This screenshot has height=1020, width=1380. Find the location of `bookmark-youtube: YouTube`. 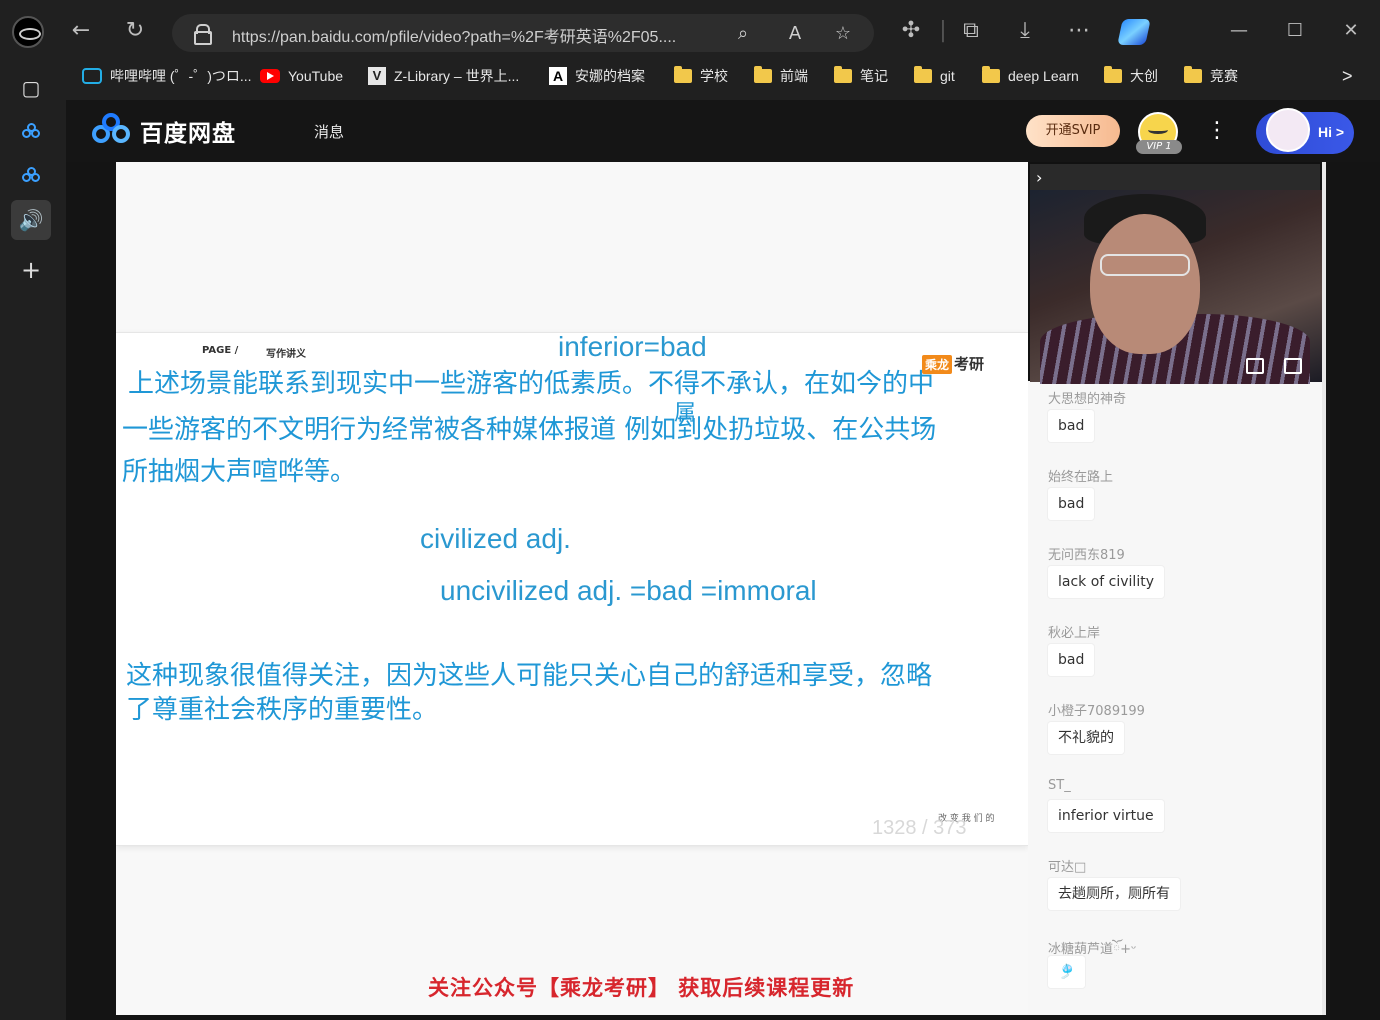

bookmark-youtube: YouTube is located at coordinates (301, 76).